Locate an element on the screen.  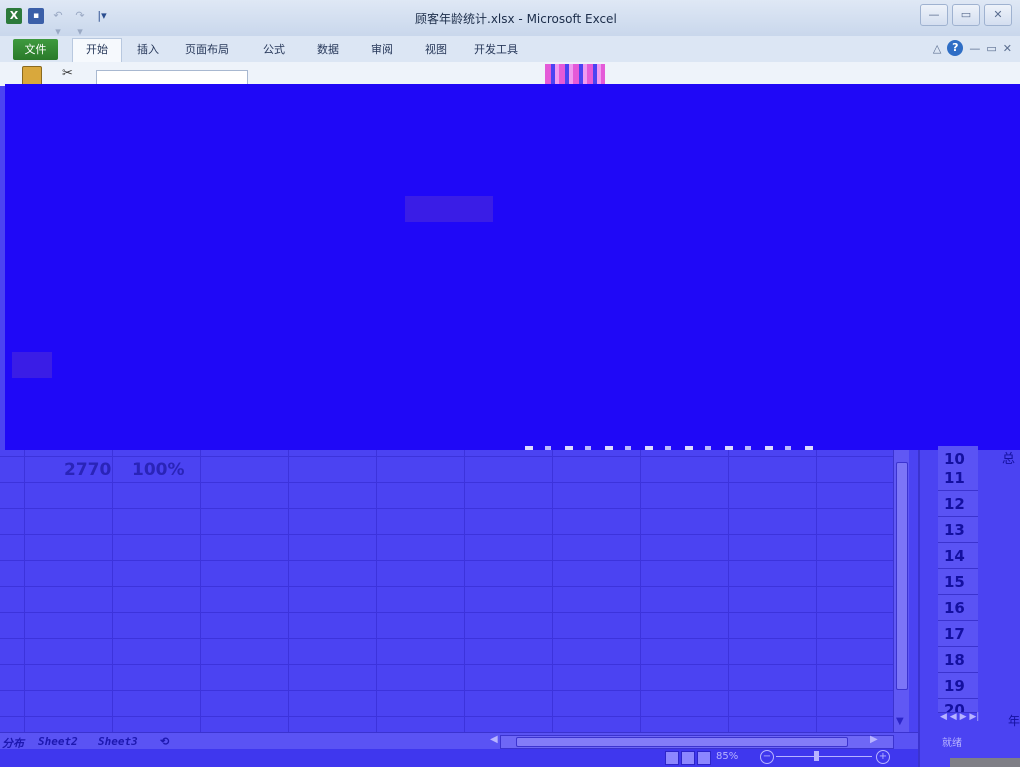
page-layout-view-icon is located at coordinates (688, 758).